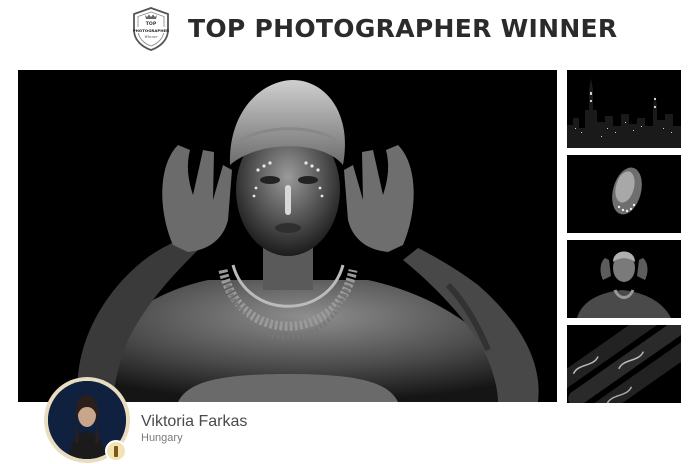 The height and width of the screenshot is (464, 700). Describe the element at coordinates (624, 279) in the screenshot. I see `thumbnail-portrait` at that location.